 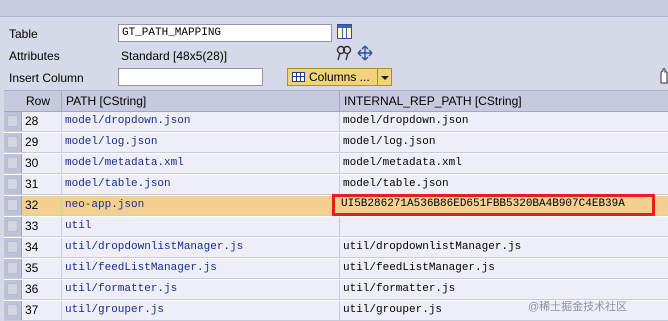 I want to click on path-cell: neo-app.json, so click(x=104, y=205).